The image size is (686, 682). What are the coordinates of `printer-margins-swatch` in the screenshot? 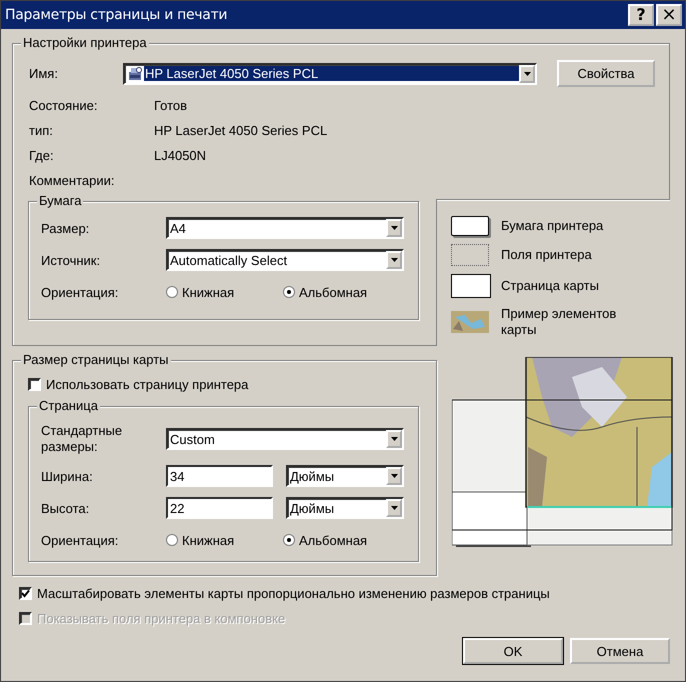 It's located at (470, 255).